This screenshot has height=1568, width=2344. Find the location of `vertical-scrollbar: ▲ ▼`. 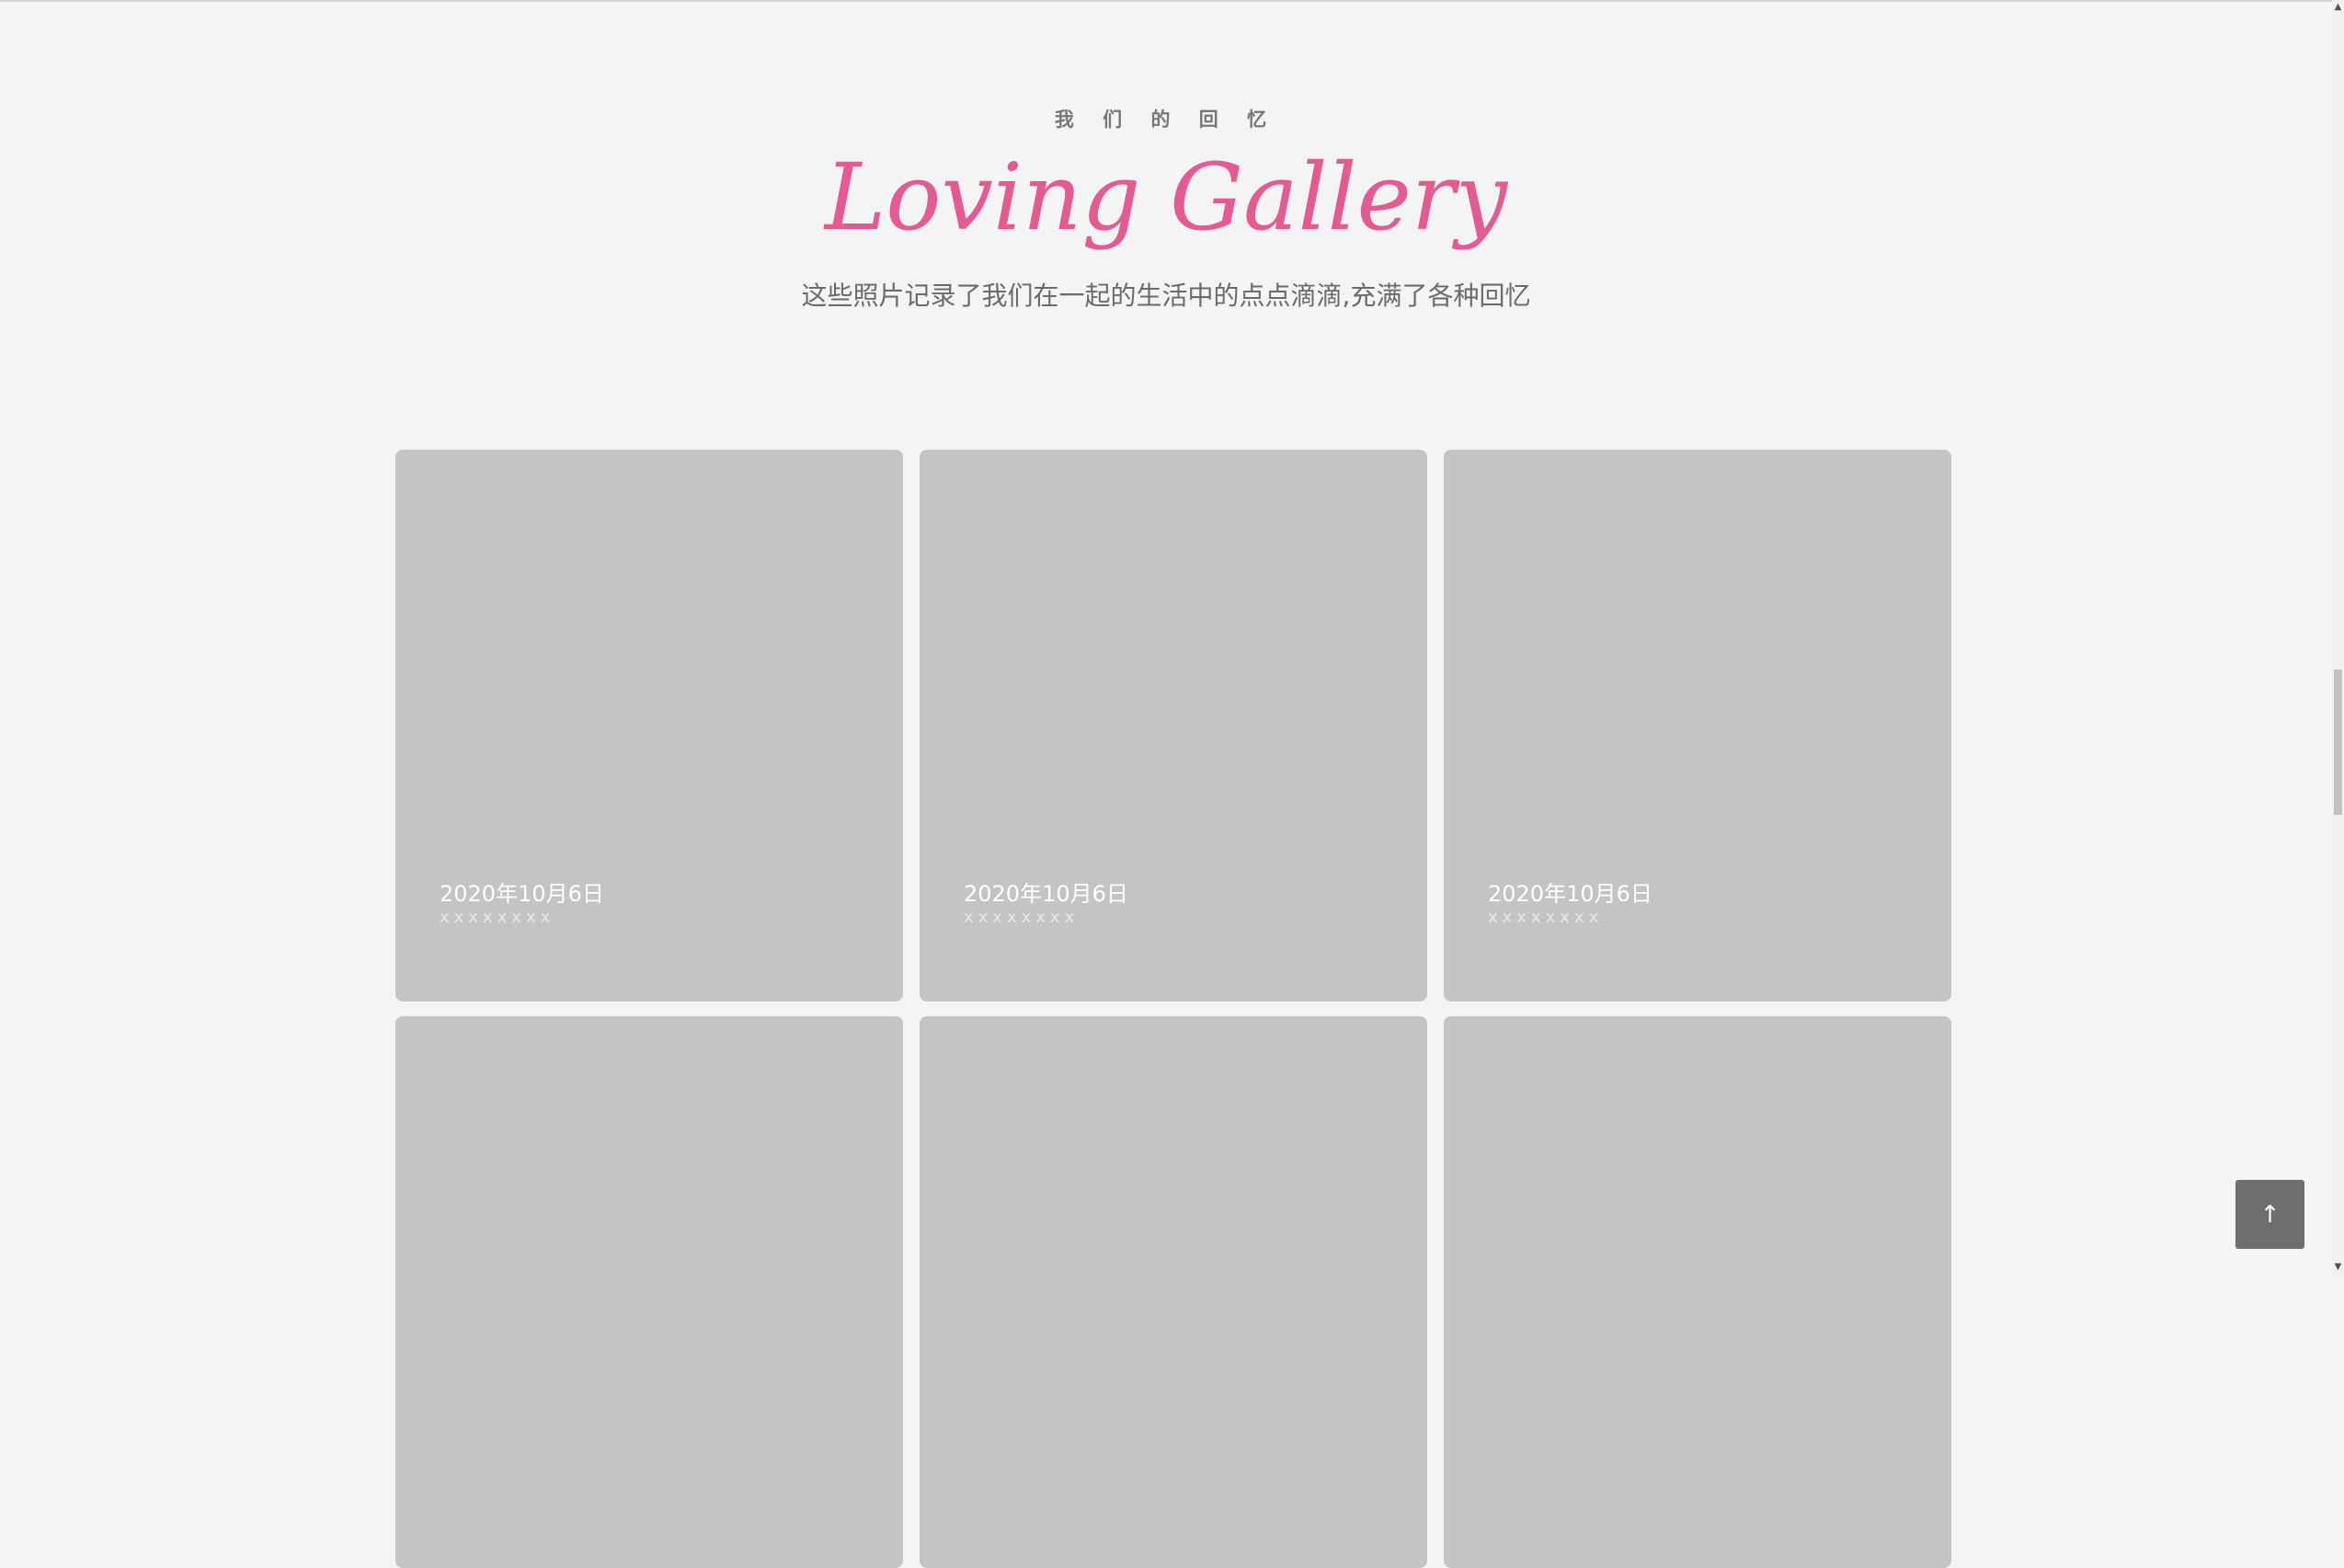

vertical-scrollbar: ▲ ▼ is located at coordinates (2338, 637).